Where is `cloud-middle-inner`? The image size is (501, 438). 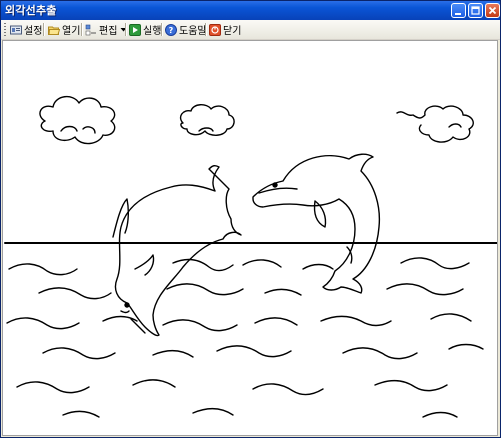
cloud-middle-inner is located at coordinates (206, 129).